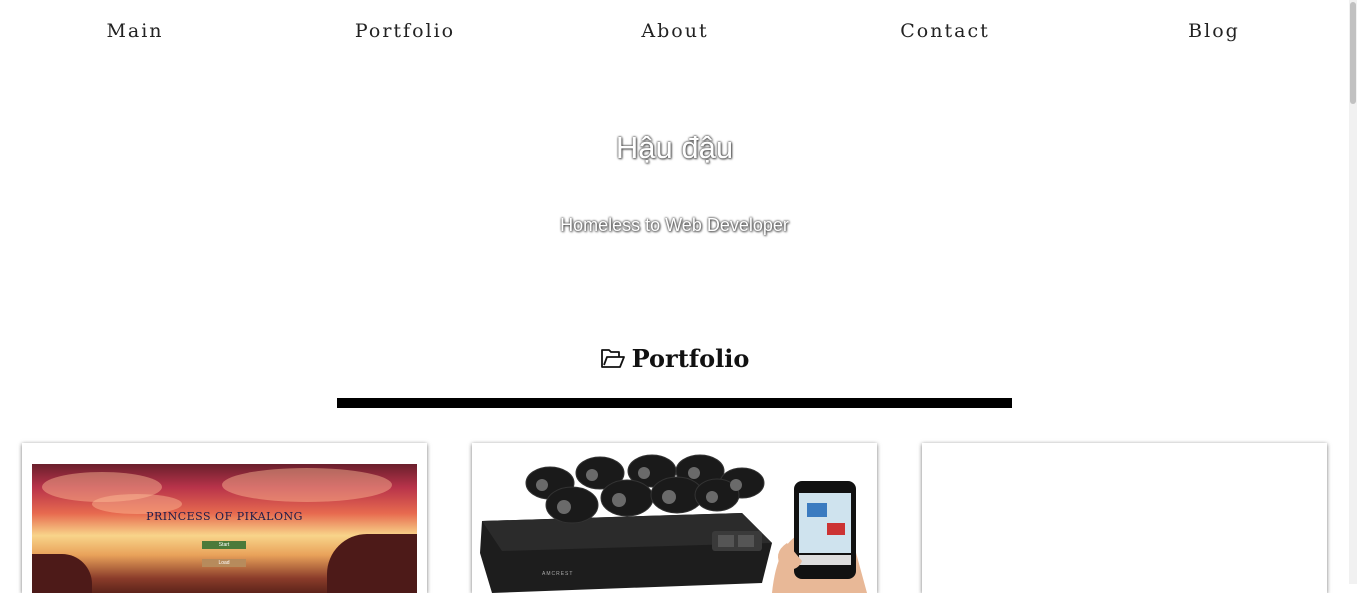 The image size is (1357, 593). What do you see at coordinates (1353, 53) in the screenshot?
I see `scrollbar-thumb` at bounding box center [1353, 53].